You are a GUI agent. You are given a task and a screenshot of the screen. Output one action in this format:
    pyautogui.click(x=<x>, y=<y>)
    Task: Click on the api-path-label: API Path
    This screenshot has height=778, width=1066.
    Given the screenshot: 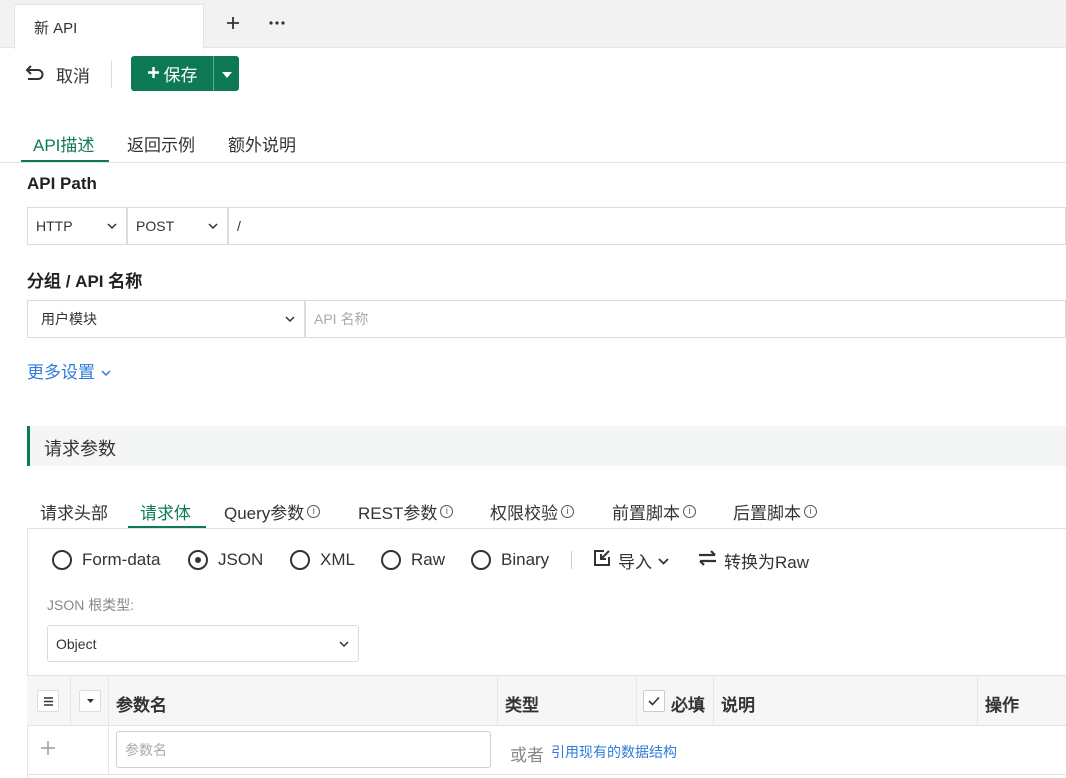 What is the action you would take?
    pyautogui.click(x=62, y=183)
    